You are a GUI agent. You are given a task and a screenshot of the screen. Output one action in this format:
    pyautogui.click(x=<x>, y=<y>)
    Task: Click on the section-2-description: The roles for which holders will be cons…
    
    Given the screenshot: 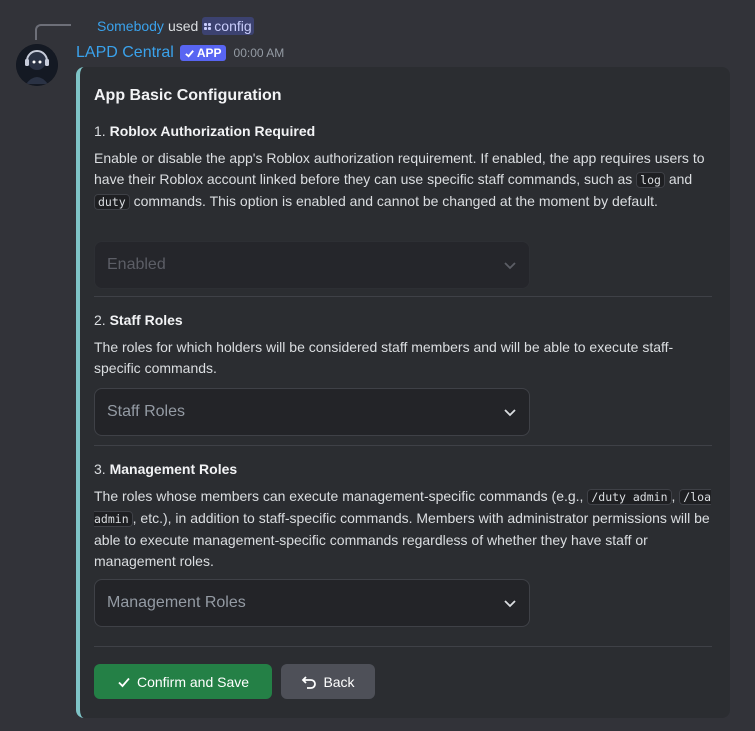 What is the action you would take?
    pyautogui.click(x=384, y=357)
    